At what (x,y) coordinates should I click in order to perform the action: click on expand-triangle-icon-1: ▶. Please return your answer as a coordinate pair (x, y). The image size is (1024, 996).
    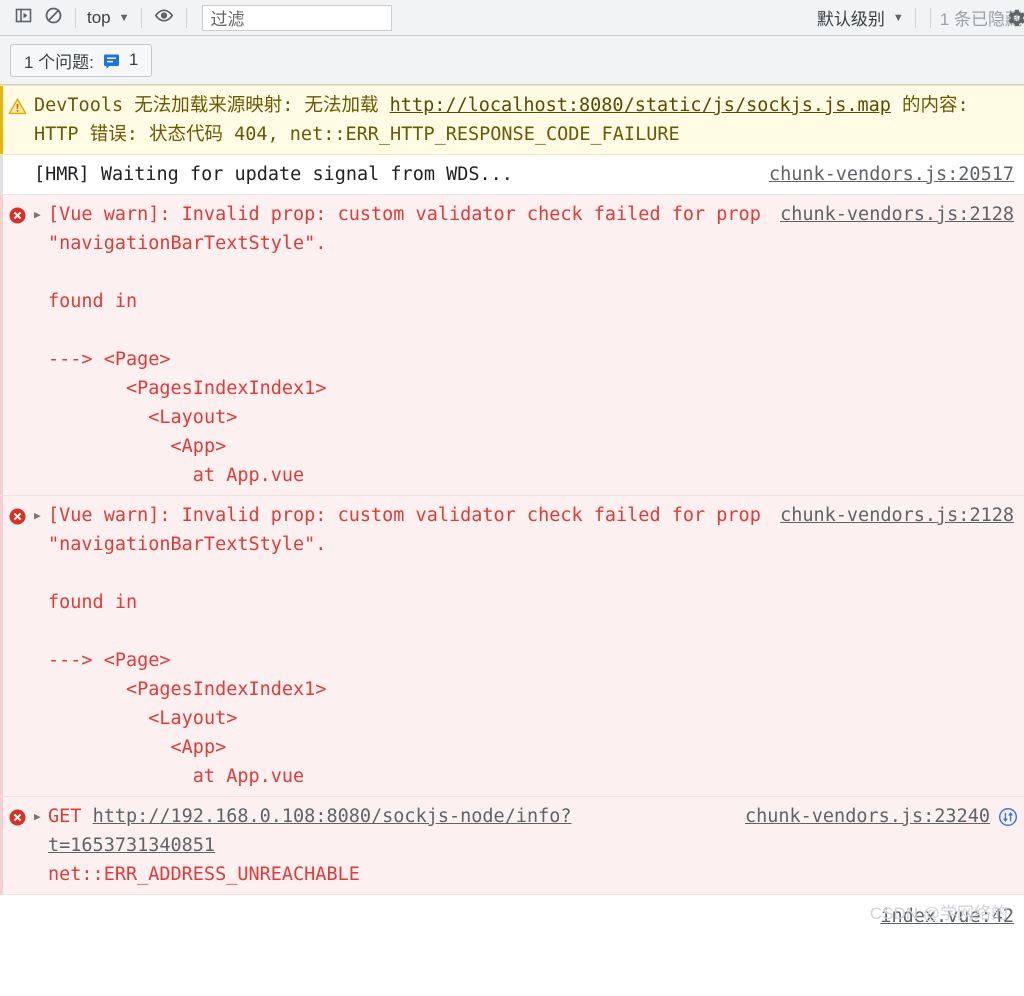
    Looking at the image, I should click on (41, 210).